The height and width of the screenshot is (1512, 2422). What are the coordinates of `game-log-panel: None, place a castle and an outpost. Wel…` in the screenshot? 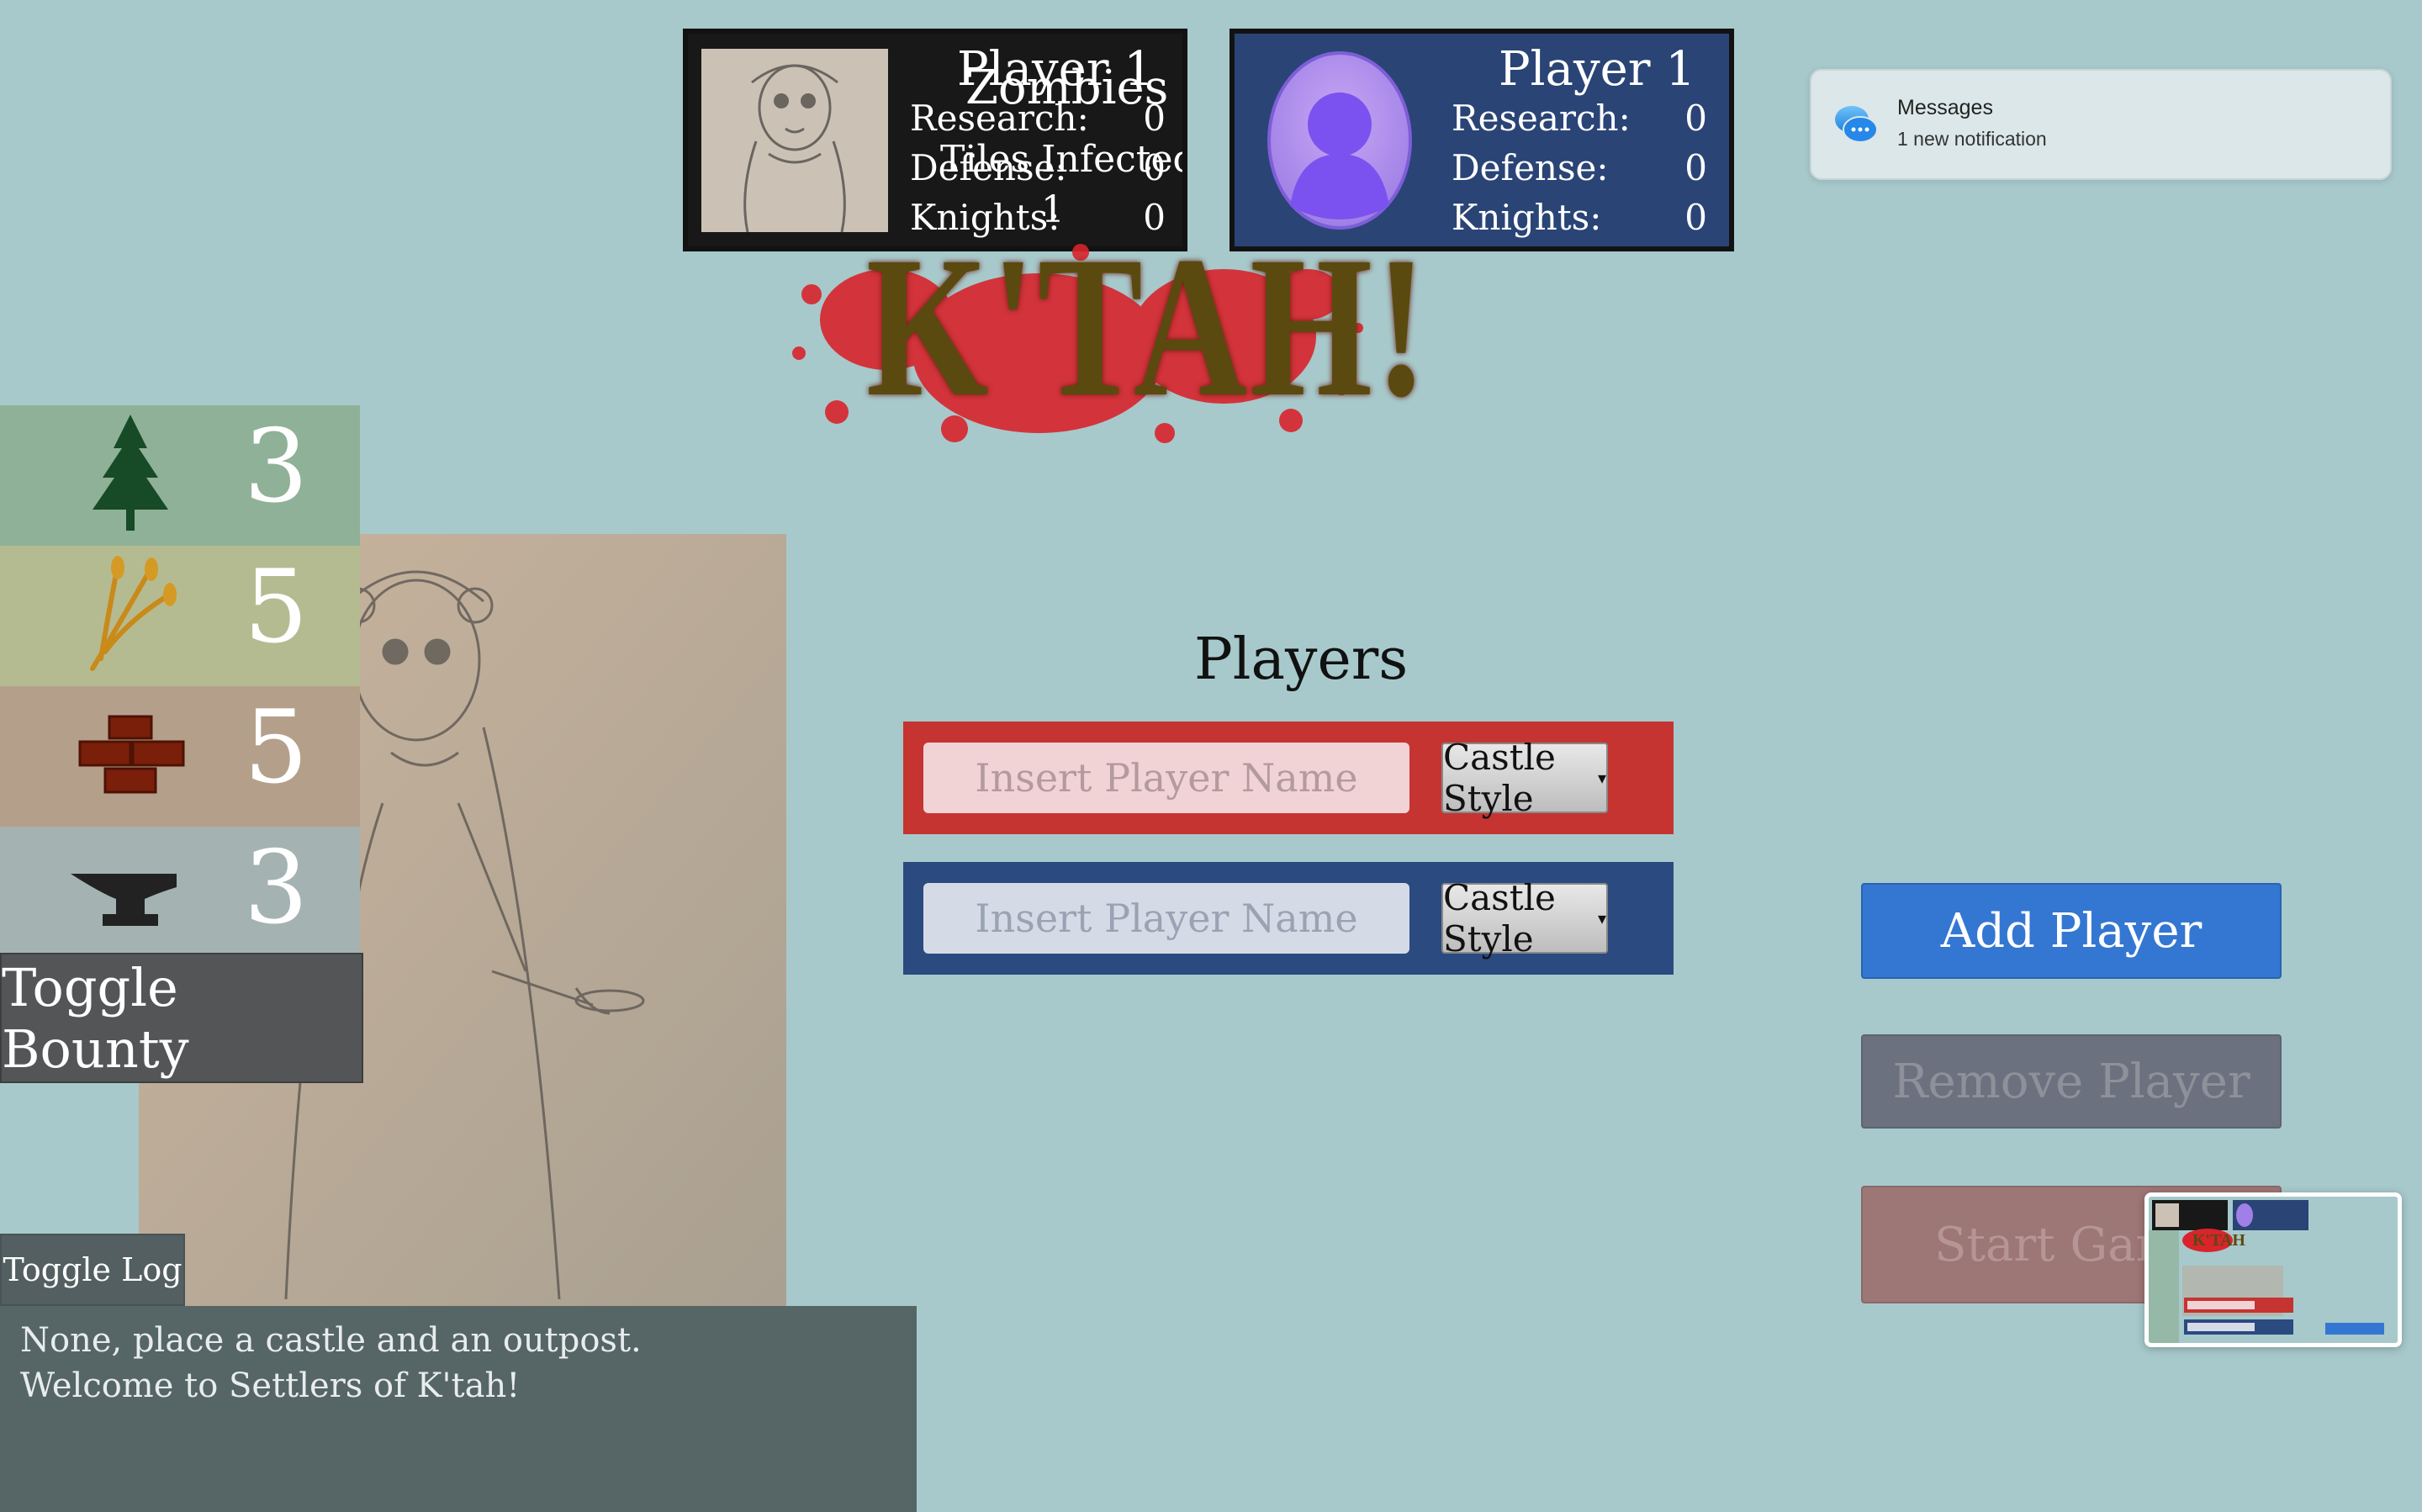 It's located at (458, 1409).